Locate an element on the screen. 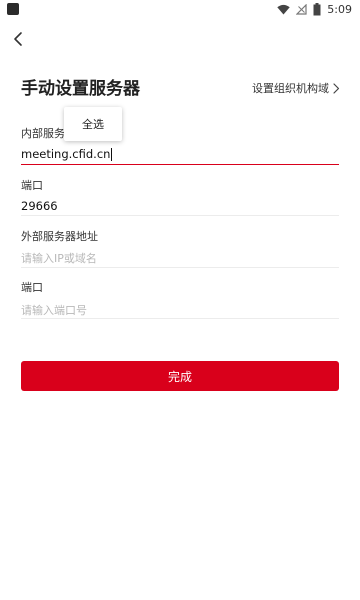  internal-server-value: meeting.cfid.cn is located at coordinates (66, 154).